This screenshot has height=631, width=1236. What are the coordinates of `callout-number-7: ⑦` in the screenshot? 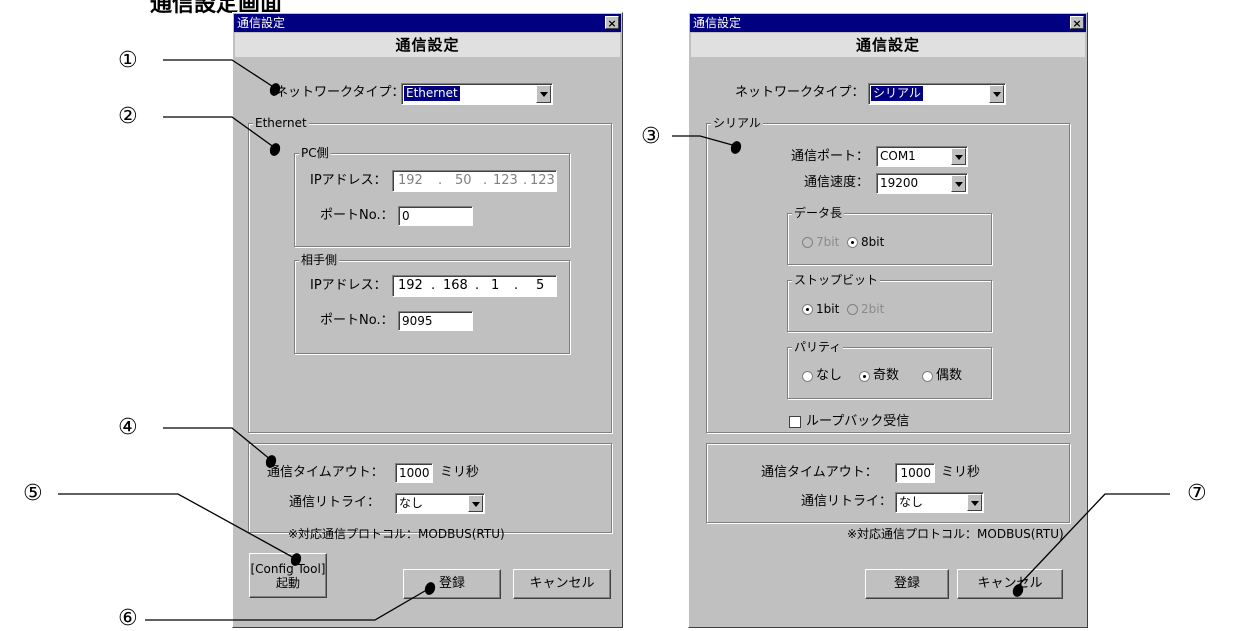 It's located at (1197, 493).